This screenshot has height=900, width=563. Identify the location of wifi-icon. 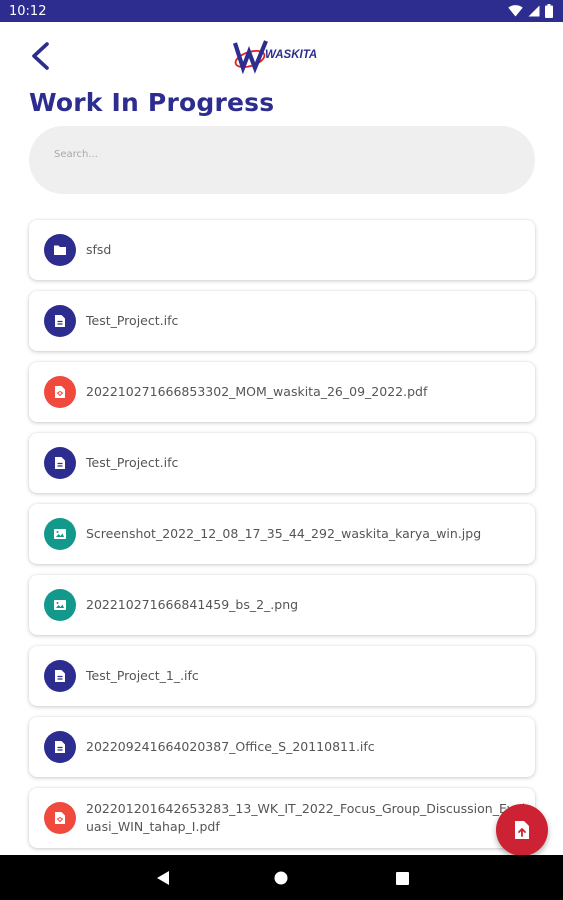
(515, 11).